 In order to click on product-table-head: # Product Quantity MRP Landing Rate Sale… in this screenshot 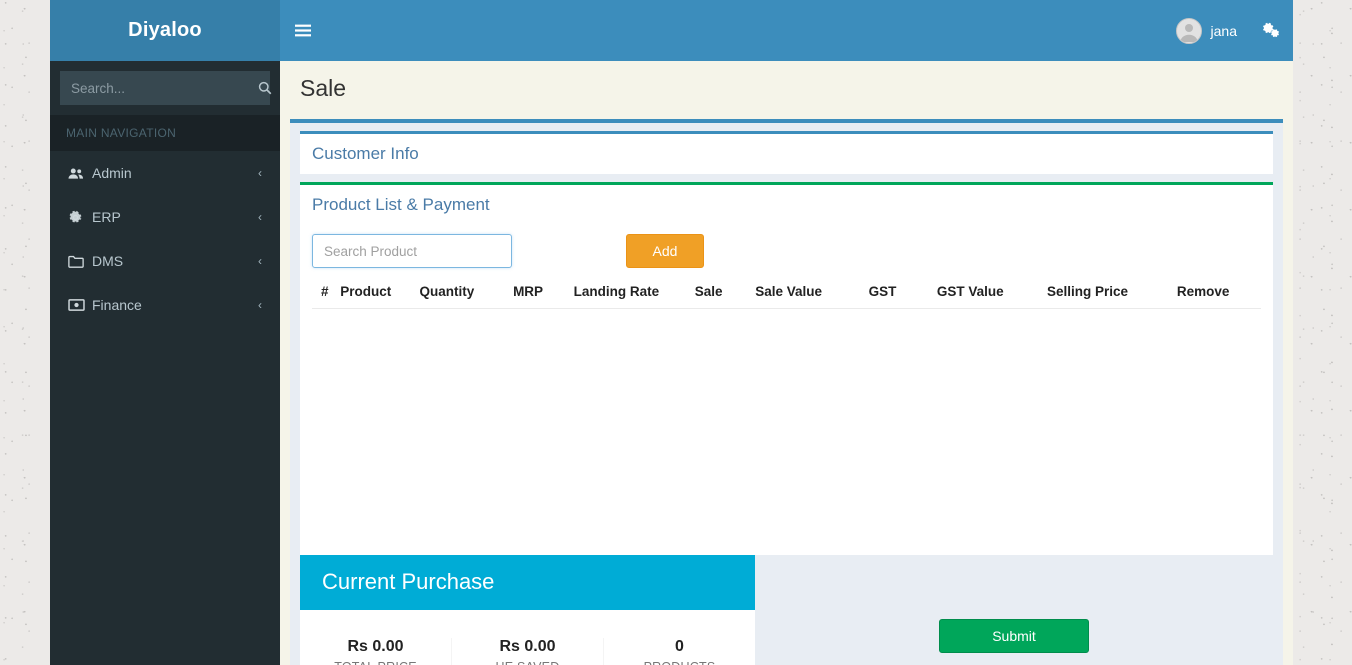, I will do `click(786, 293)`.